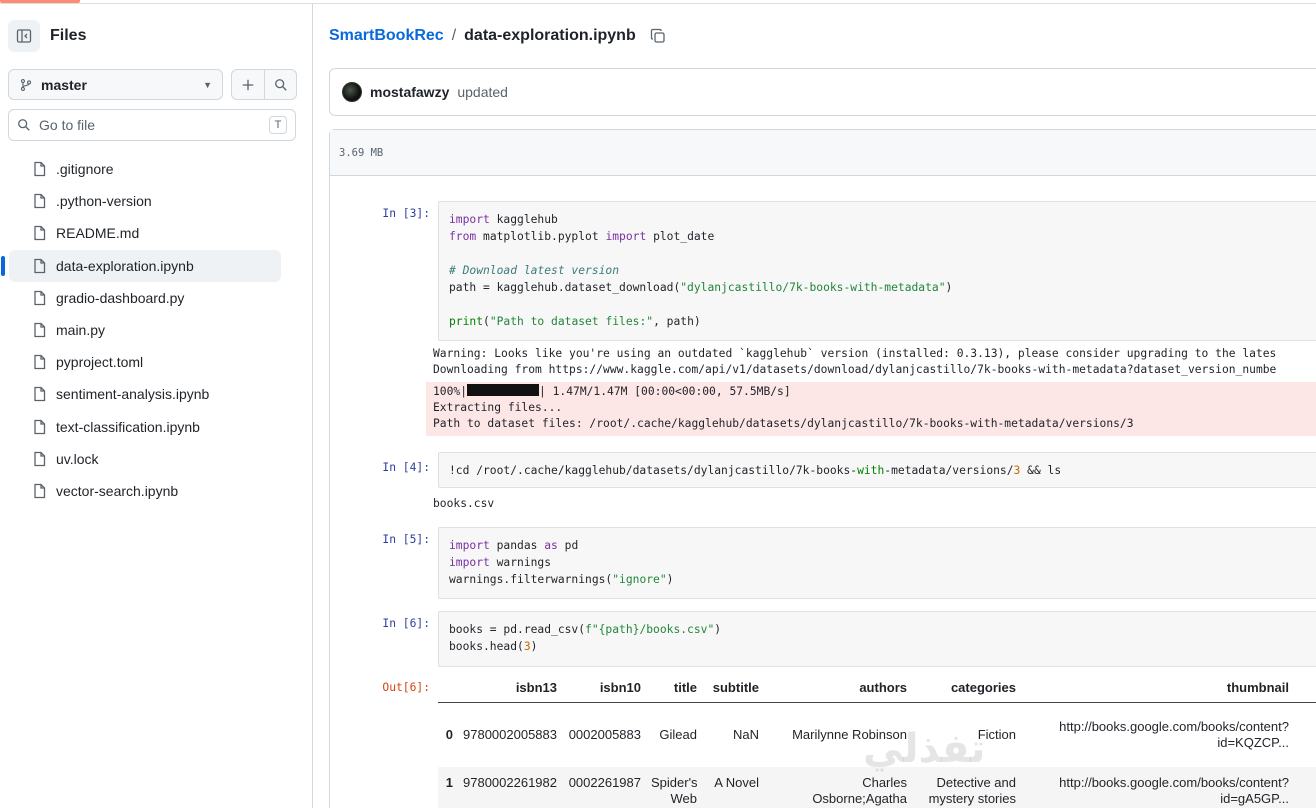  I want to click on column-header: thumbnail, so click(1257, 687).